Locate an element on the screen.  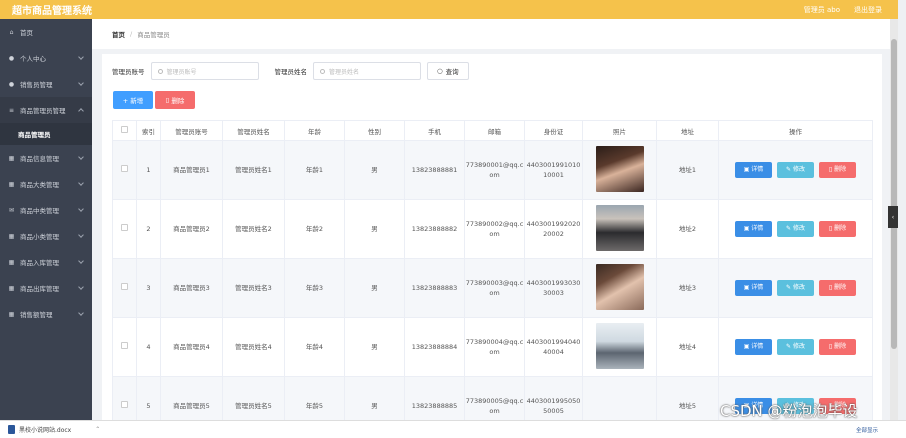
download-bar: 黑校小说网站.docx ⌃ 全部显示 is located at coordinates (453, 429).